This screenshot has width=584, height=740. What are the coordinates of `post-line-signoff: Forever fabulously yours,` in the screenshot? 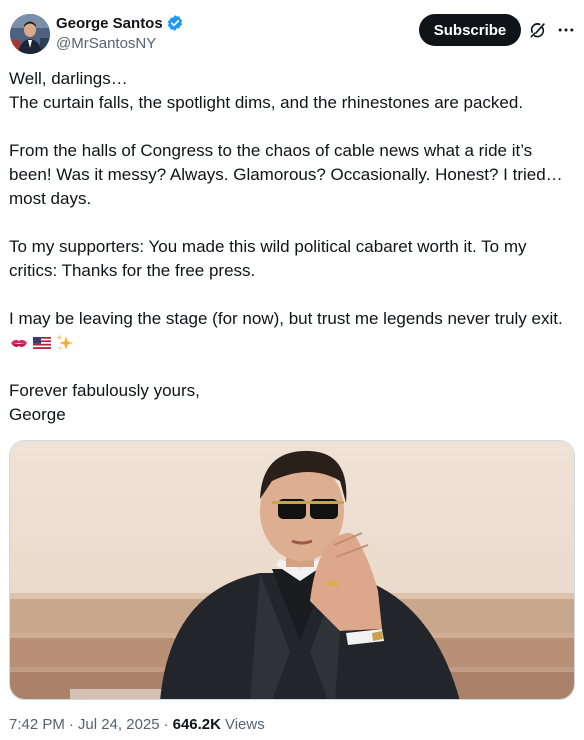 It's located at (104, 390).